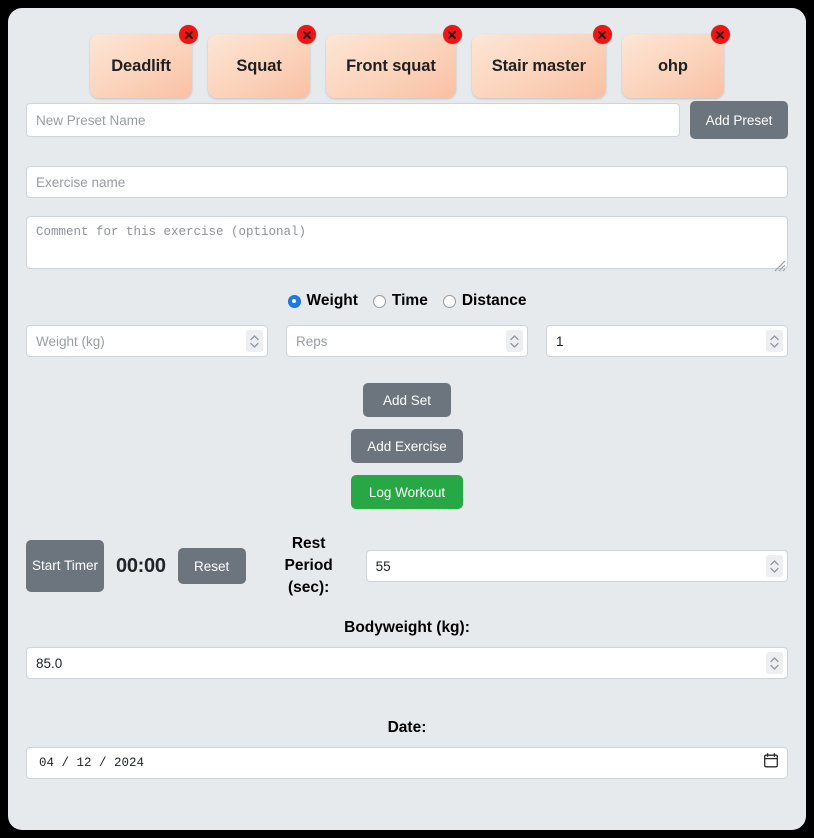 The width and height of the screenshot is (814, 838). I want to click on add-exercise-button: Add Exercise, so click(407, 446).